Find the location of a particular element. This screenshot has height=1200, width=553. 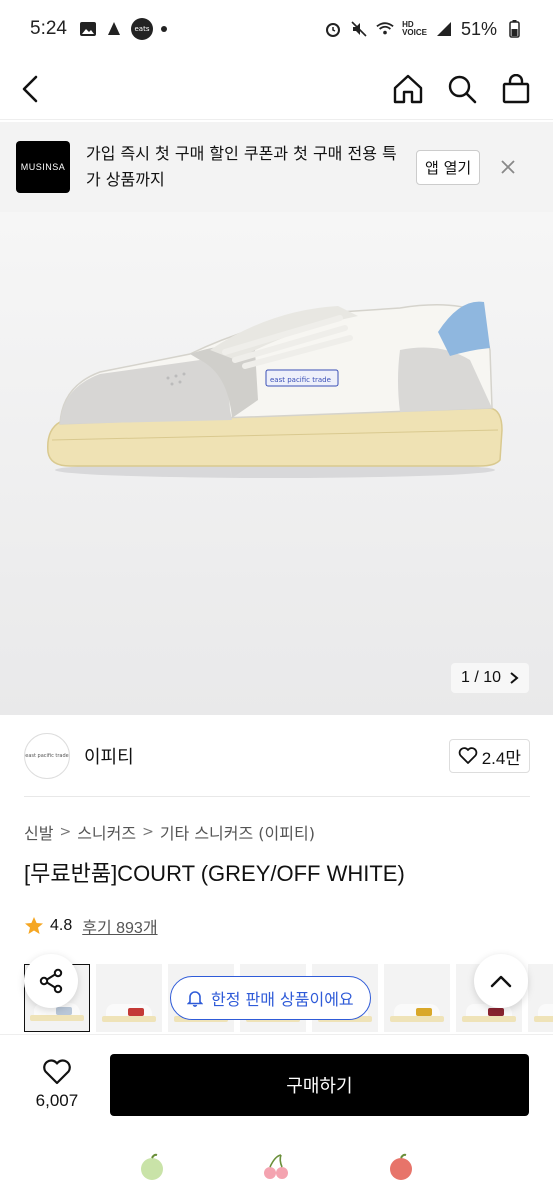

home-button is located at coordinates (408, 89).